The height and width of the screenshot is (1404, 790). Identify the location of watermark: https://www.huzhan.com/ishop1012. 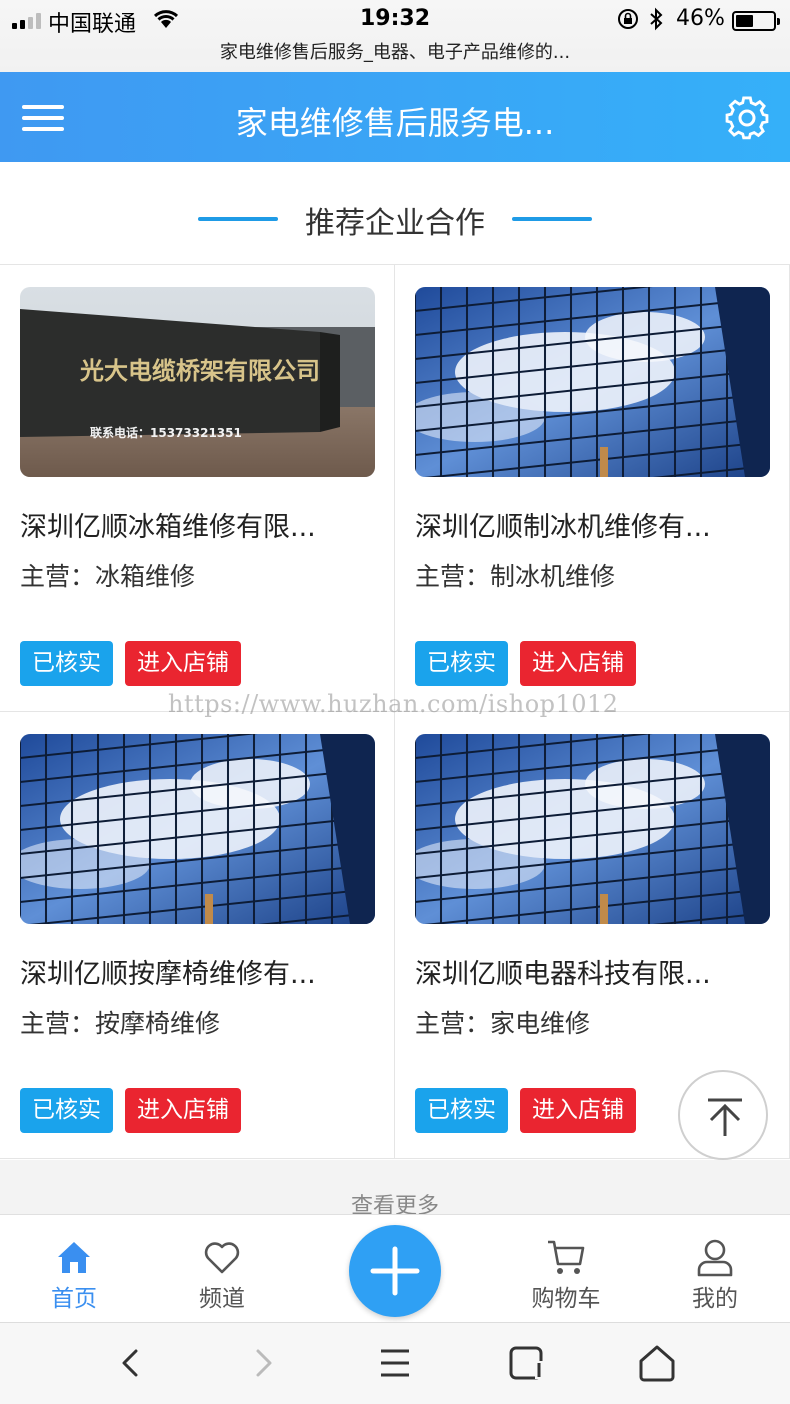
(393, 704).